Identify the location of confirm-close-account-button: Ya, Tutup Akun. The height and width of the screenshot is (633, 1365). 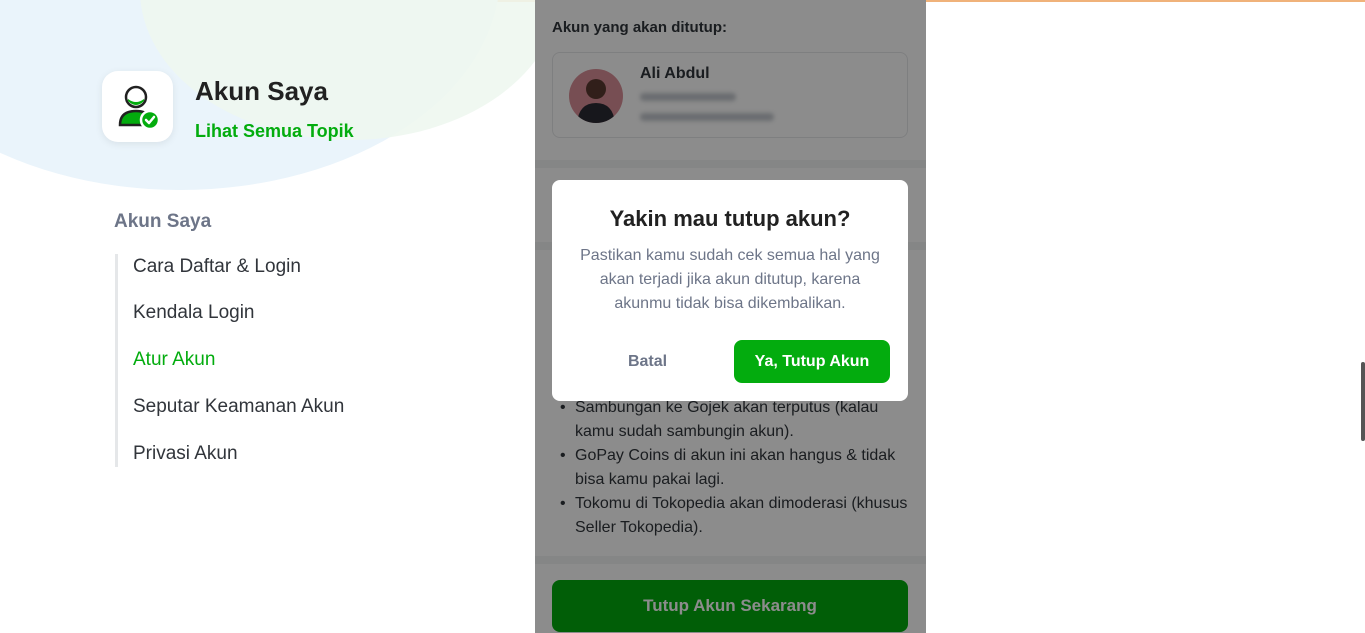
(812, 361).